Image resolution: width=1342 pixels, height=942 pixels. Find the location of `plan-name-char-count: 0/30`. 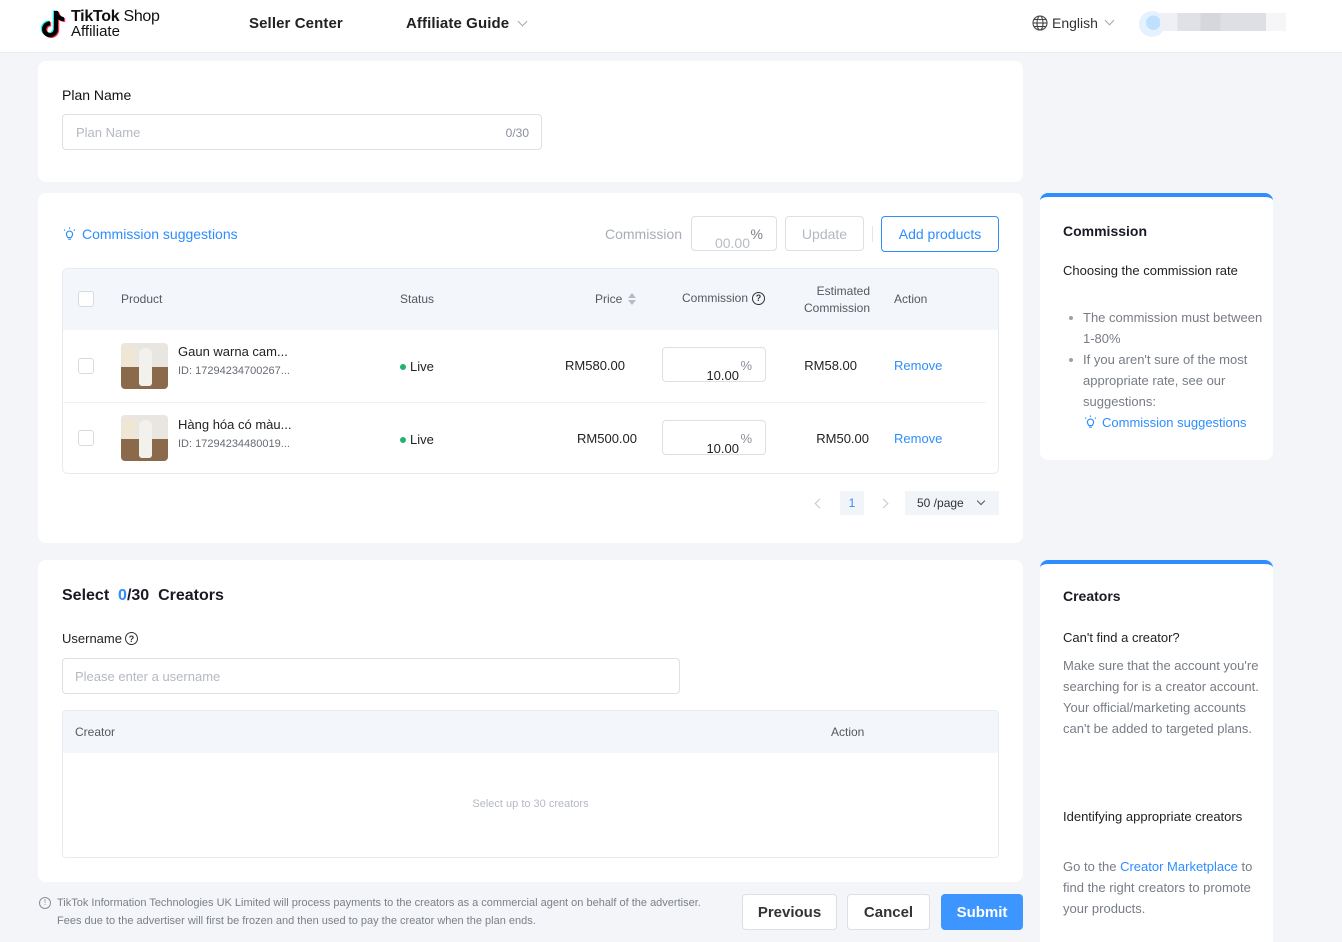

plan-name-char-count: 0/30 is located at coordinates (517, 133).